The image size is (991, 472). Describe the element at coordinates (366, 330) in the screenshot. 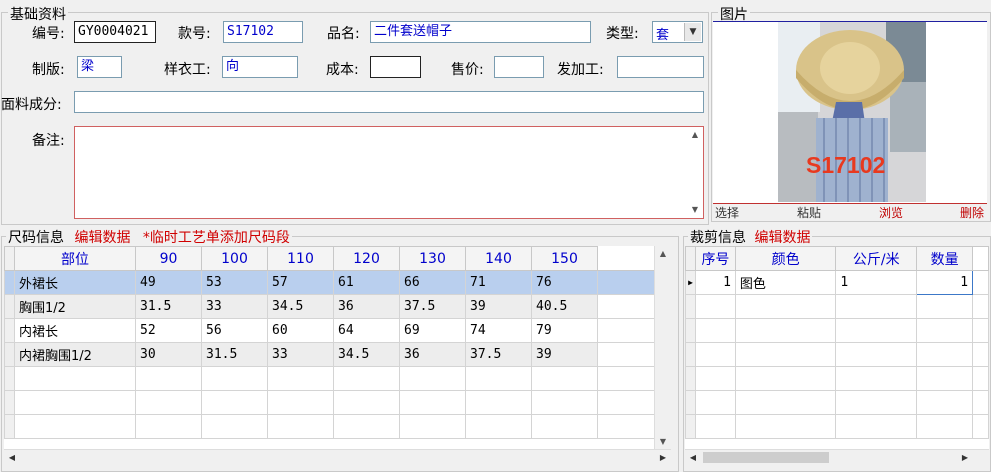

I see `table-cell: 64` at that location.